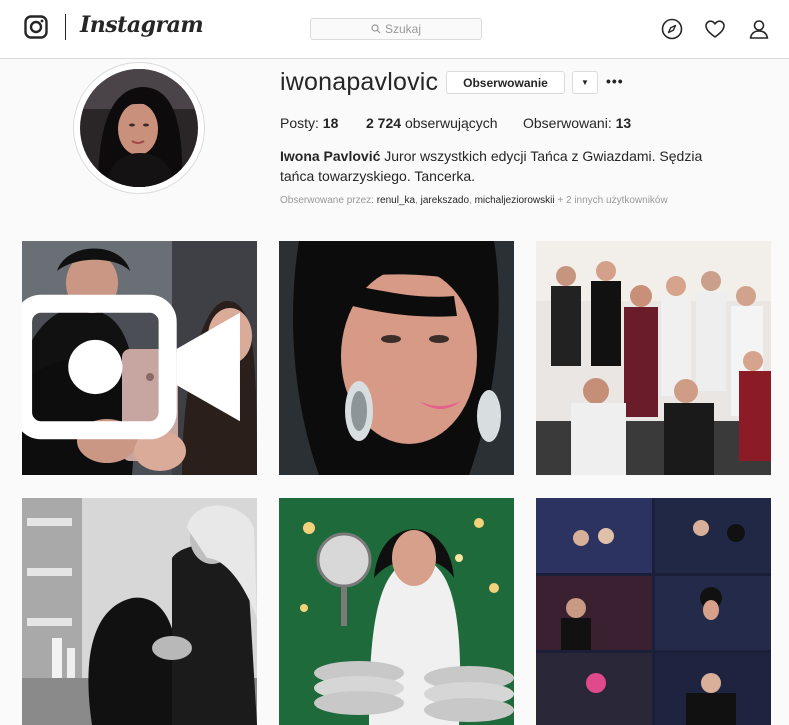  What do you see at coordinates (65, 27) in the screenshot?
I see `logo-divider` at bounding box center [65, 27].